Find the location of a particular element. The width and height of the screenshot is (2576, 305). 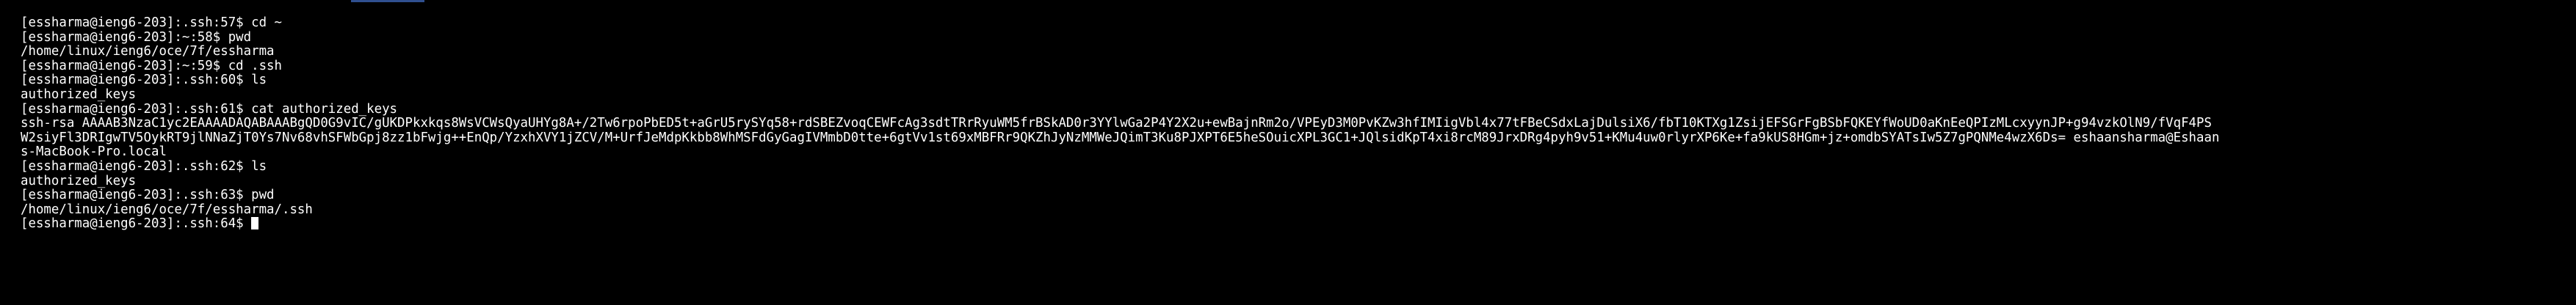

command-line: [essharma@ieng6-203]:.ssh:63$ pwd is located at coordinates (148, 195).